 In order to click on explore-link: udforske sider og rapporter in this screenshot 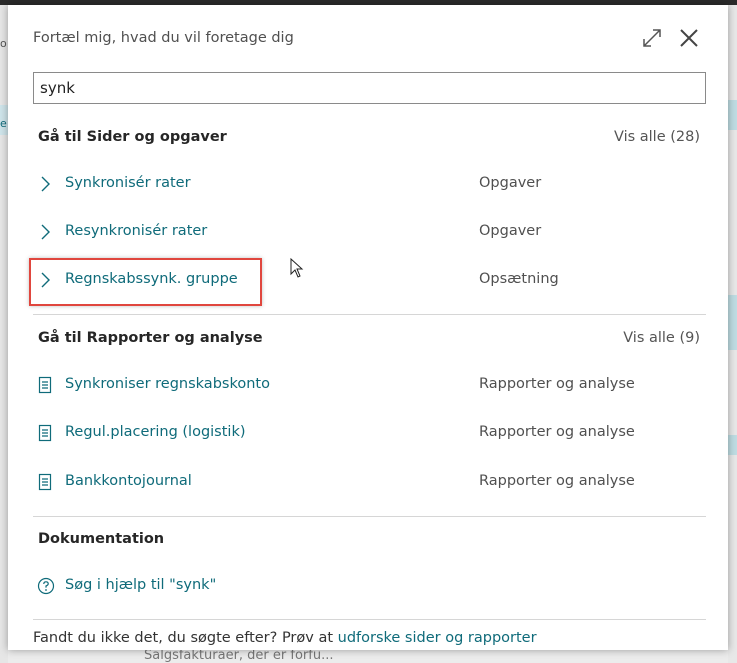, I will do `click(437, 638)`.